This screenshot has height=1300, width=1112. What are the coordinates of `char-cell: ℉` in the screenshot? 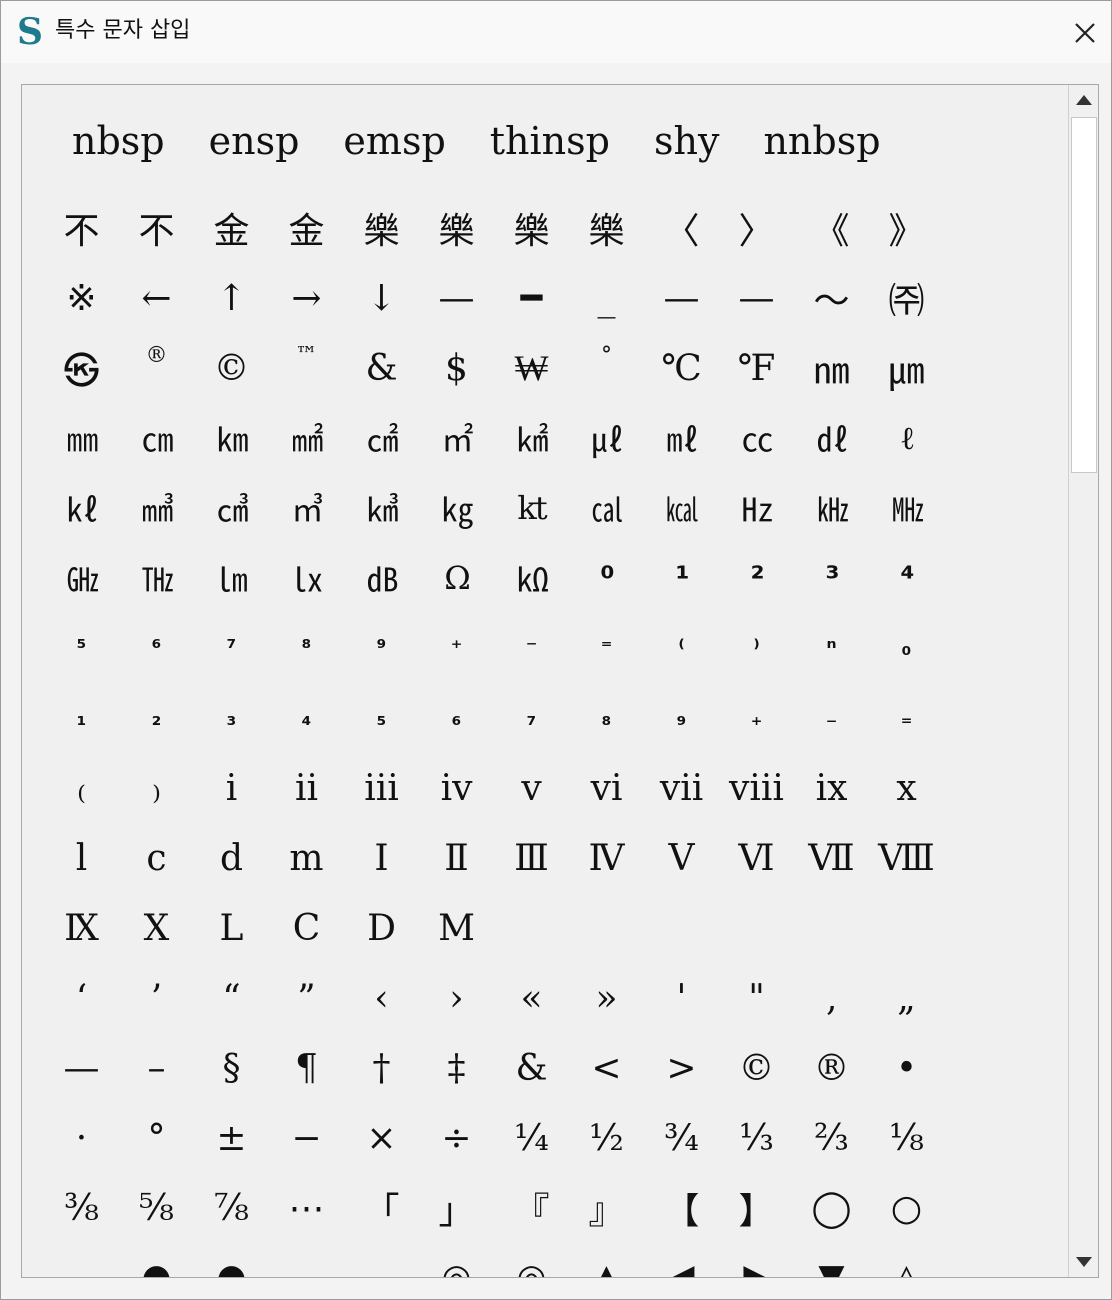 It's located at (756, 368).